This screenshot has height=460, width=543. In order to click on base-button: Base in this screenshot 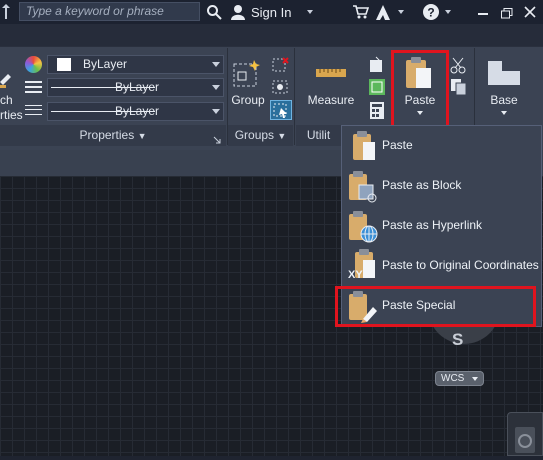, I will do `click(504, 100)`.